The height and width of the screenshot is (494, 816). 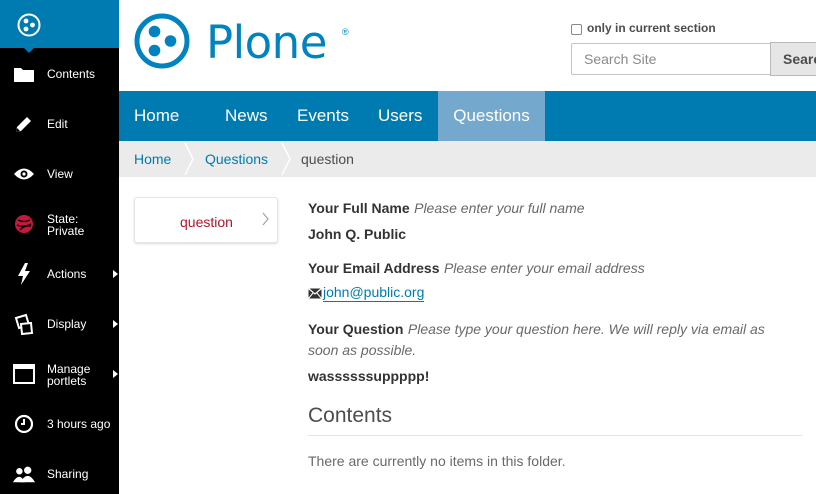 I want to click on toolbar-edit-label: Edit, so click(x=57, y=124).